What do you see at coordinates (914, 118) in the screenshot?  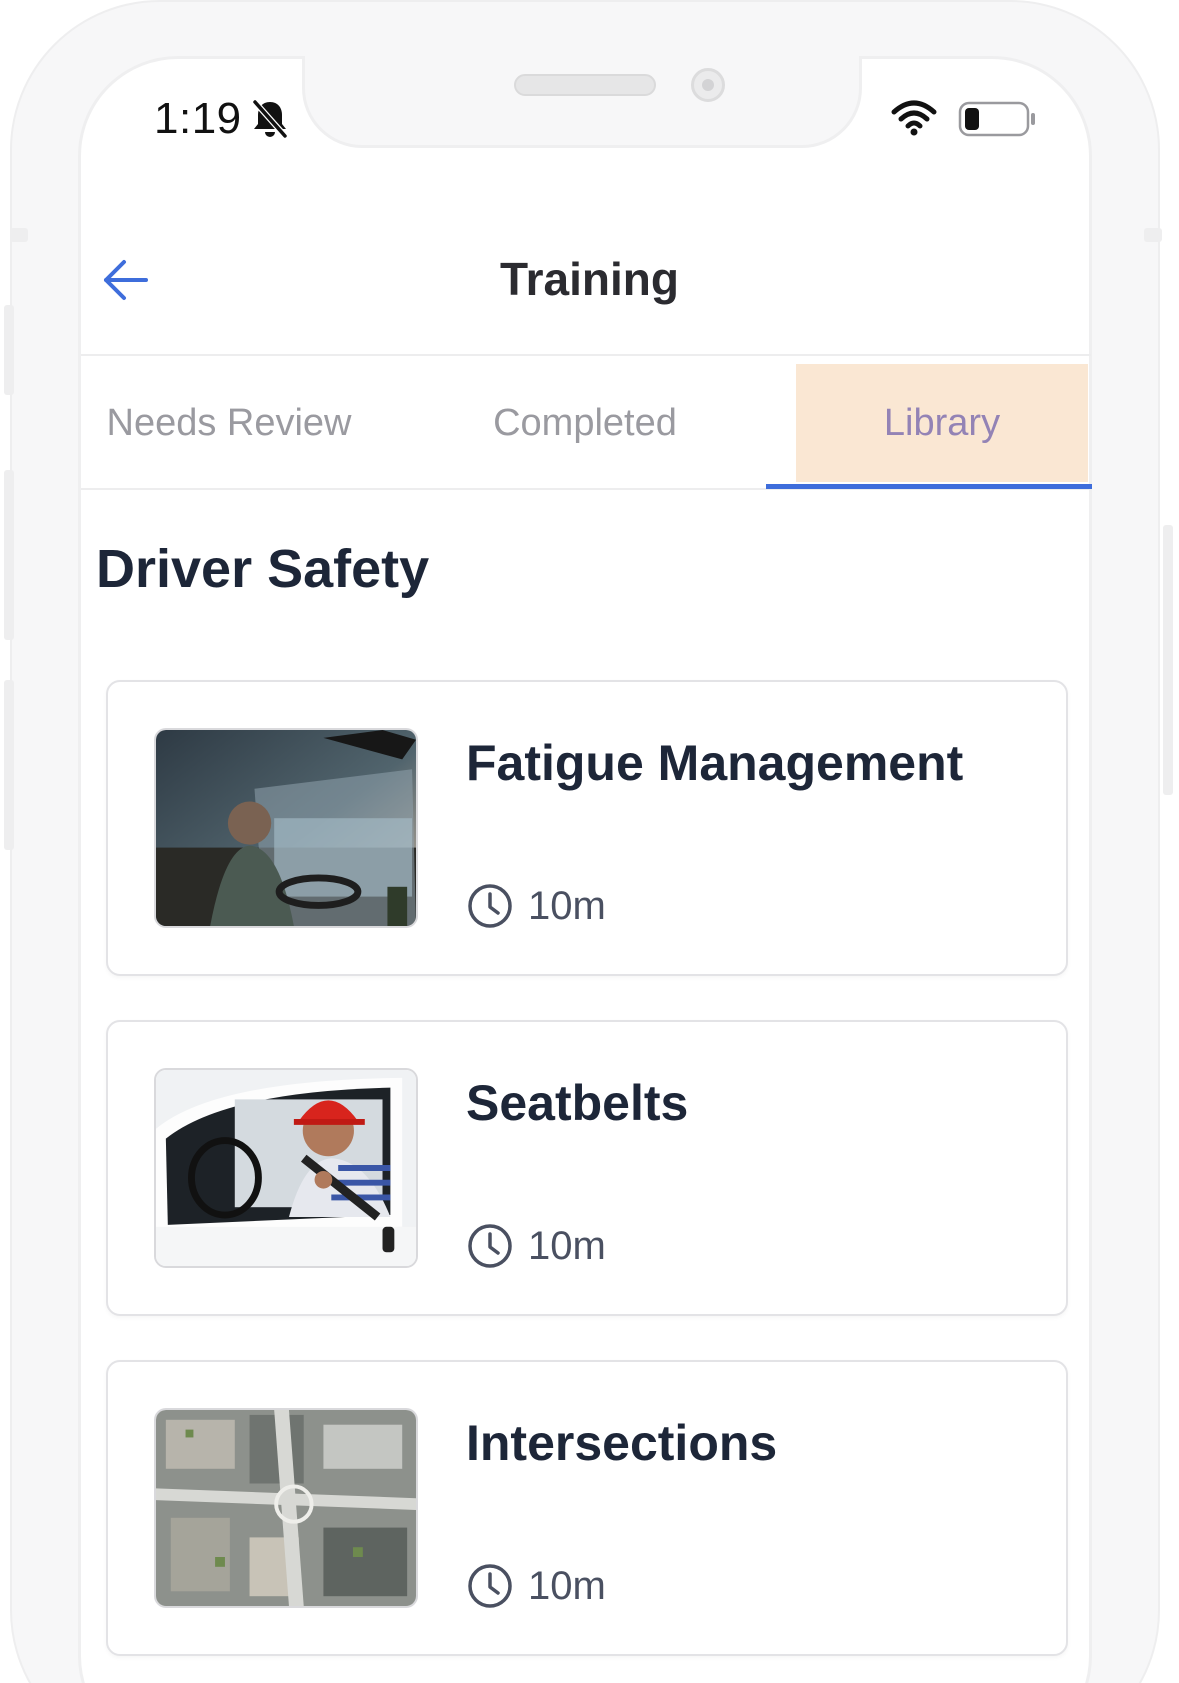 I see `wifi-icon` at bounding box center [914, 118].